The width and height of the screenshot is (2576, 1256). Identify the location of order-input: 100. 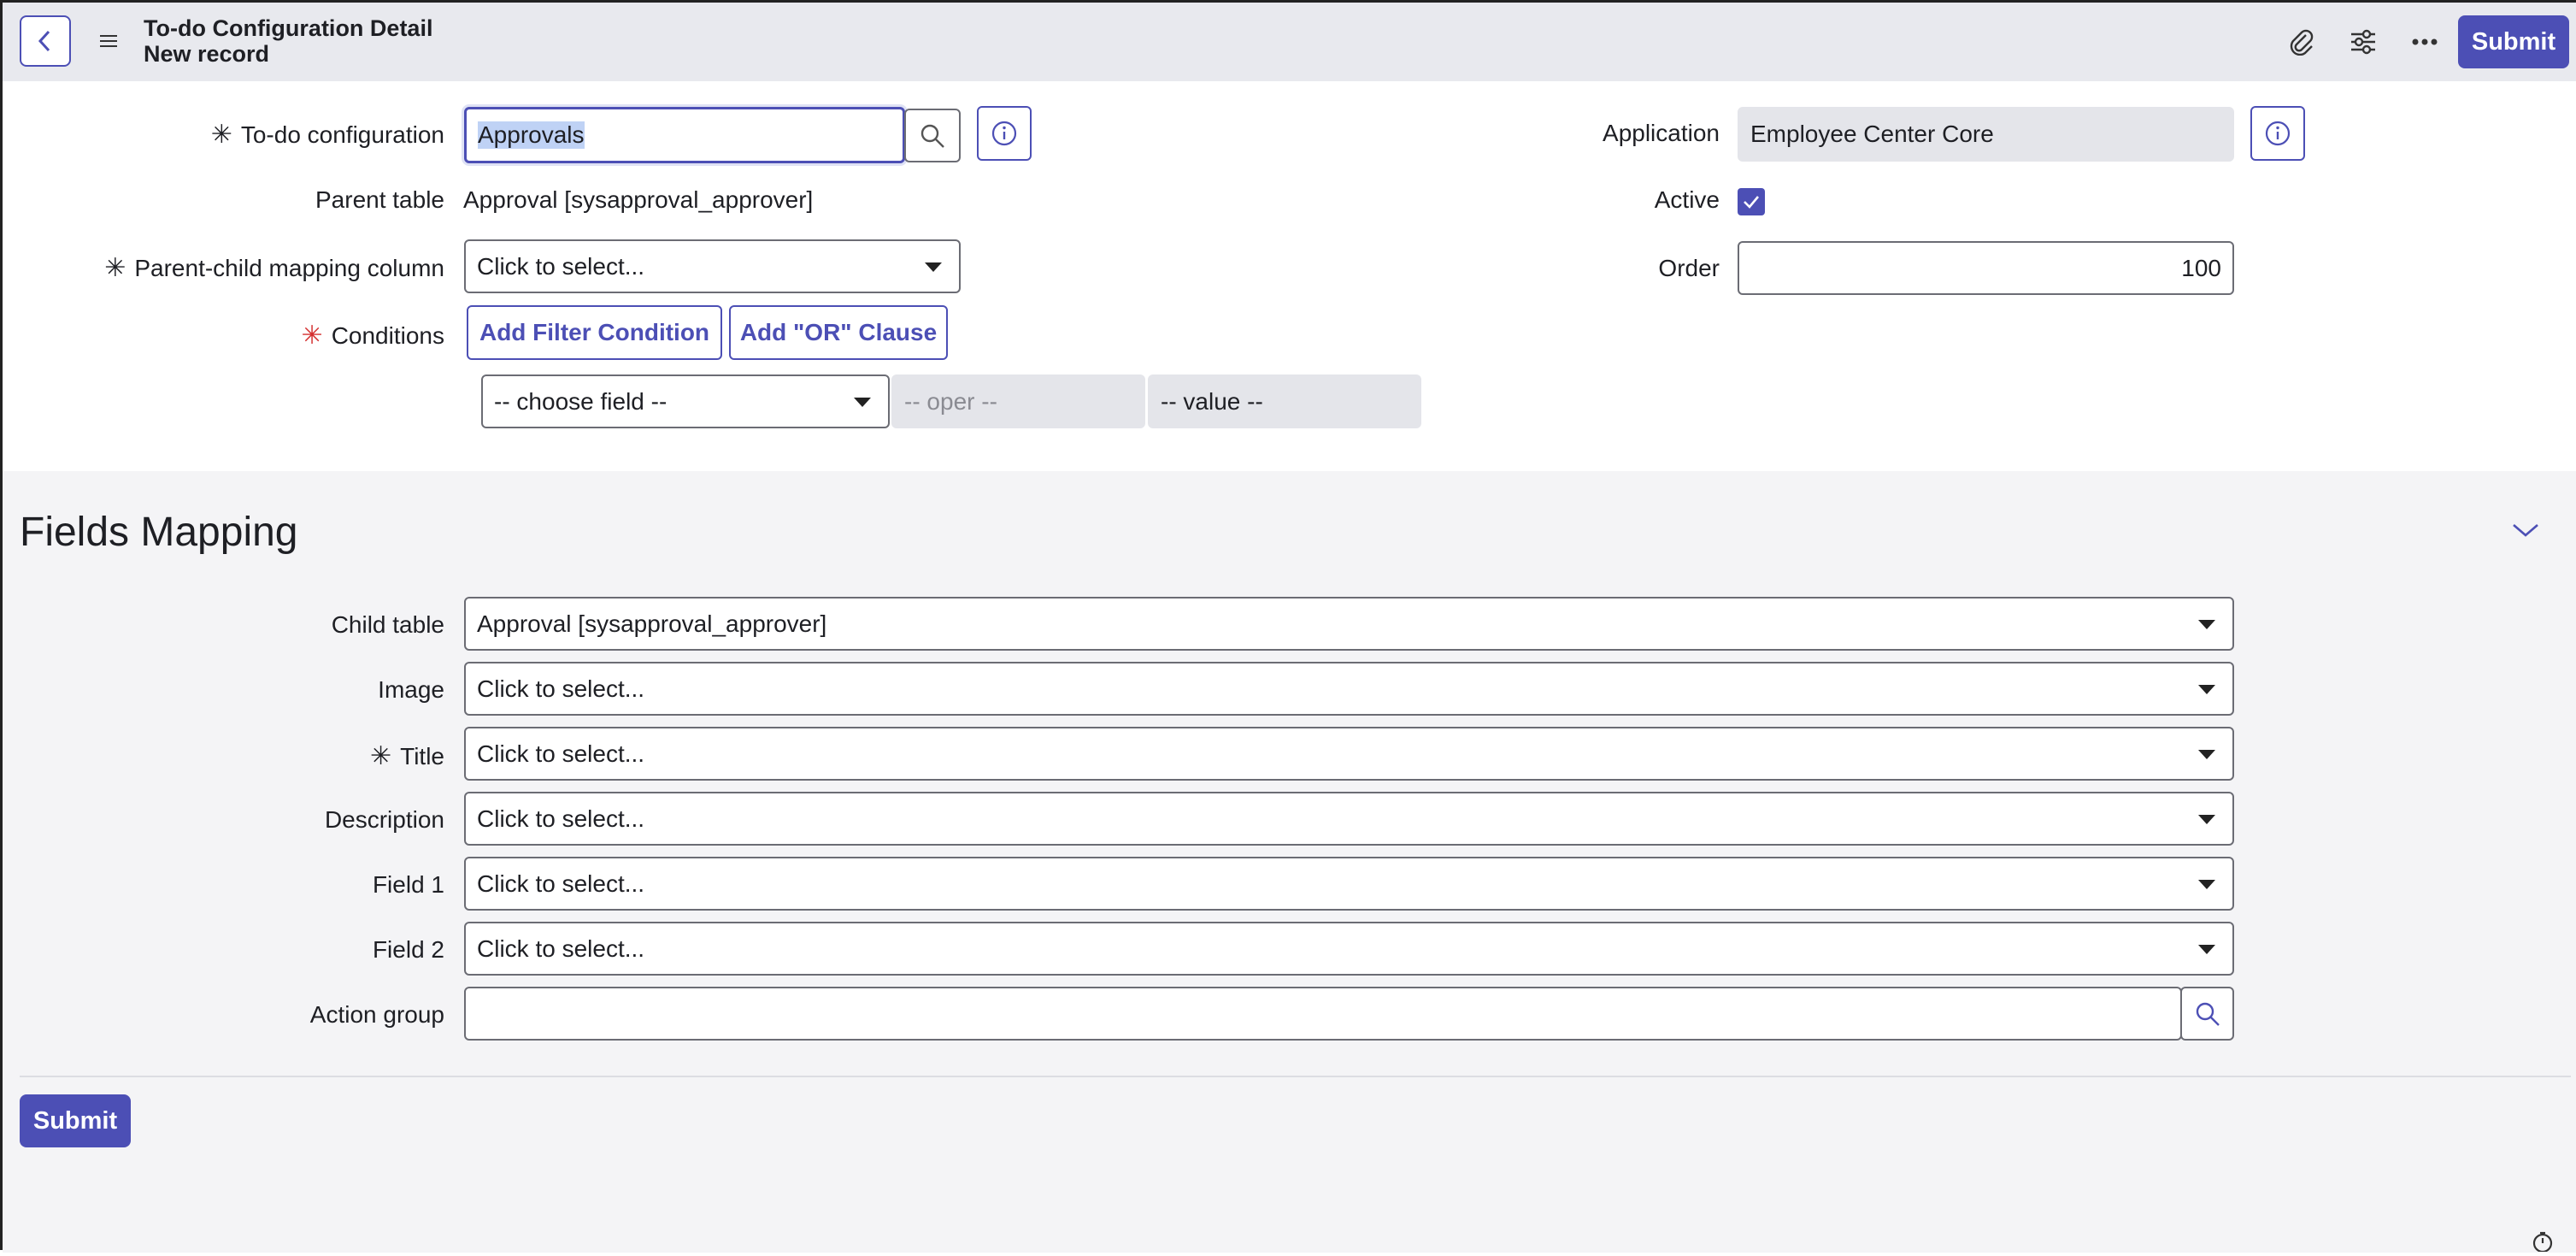
(1986, 268).